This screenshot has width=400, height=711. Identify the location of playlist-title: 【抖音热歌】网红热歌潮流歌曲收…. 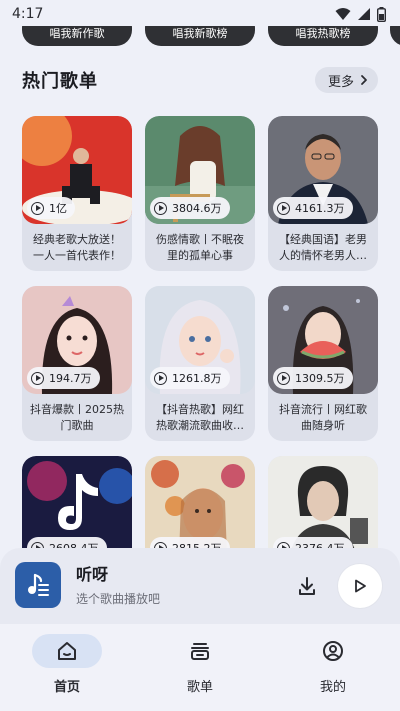
(200, 417).